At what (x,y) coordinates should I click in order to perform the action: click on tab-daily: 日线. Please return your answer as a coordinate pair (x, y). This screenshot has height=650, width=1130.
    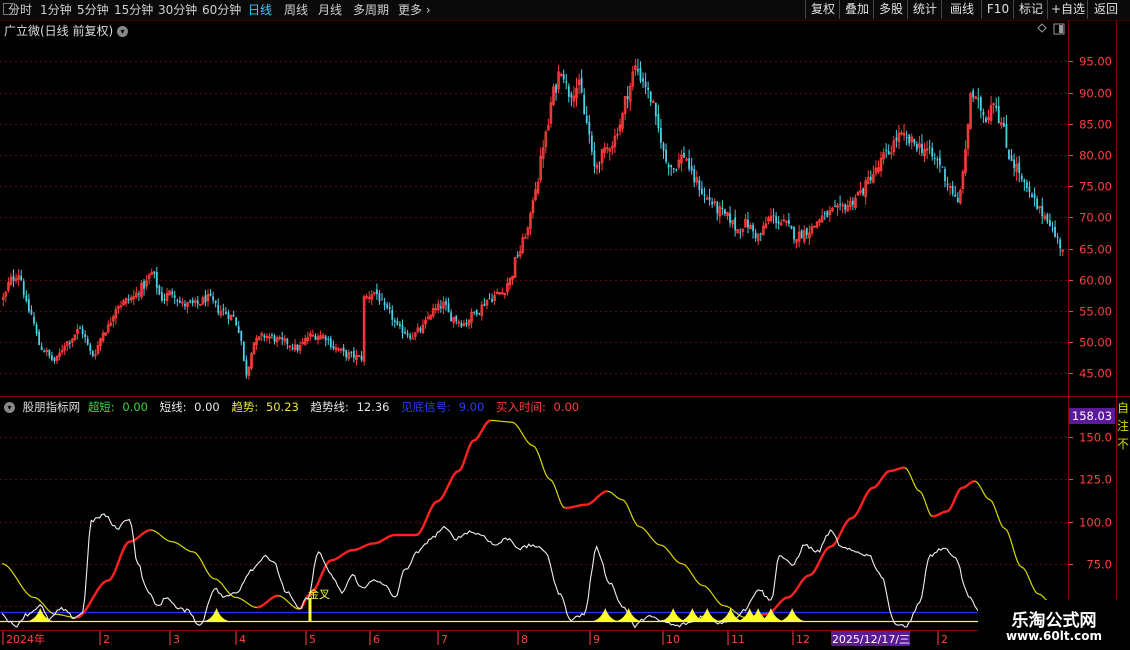
    Looking at the image, I should click on (260, 10).